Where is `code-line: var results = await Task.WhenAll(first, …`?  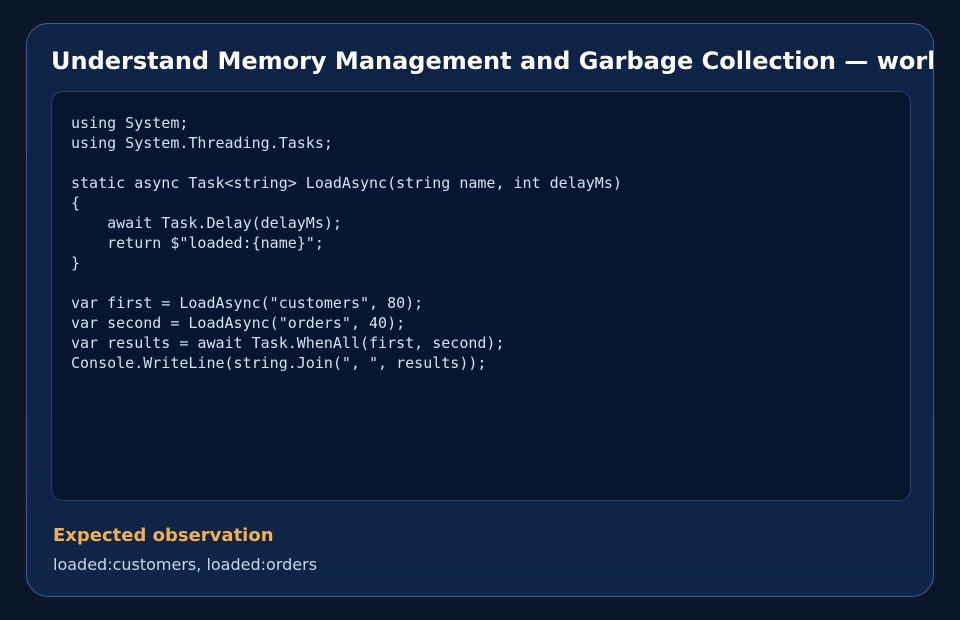
code-line: var results = await Task.WhenAll(first, … is located at coordinates (288, 343).